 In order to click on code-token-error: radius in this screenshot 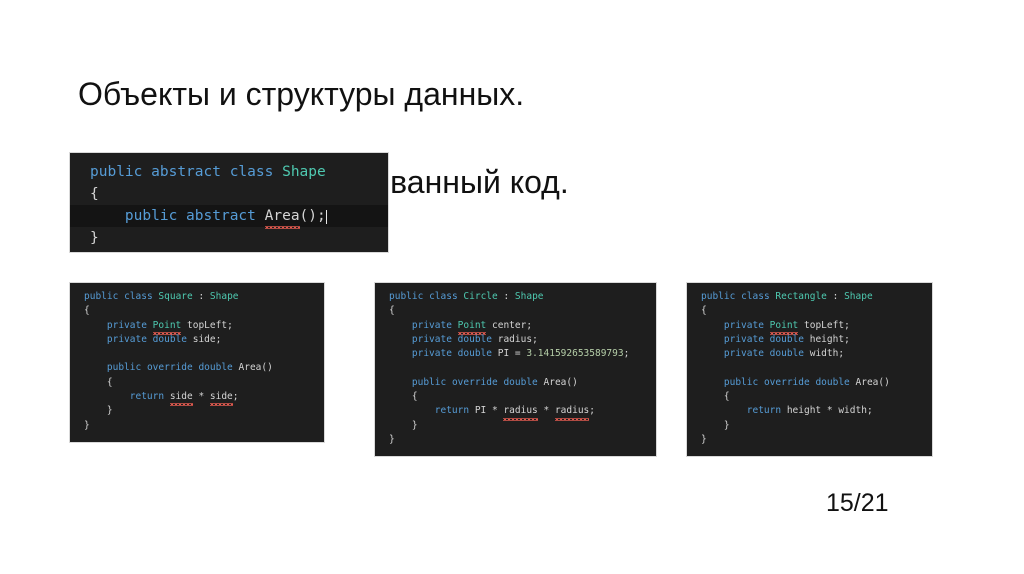, I will do `click(521, 413)`.